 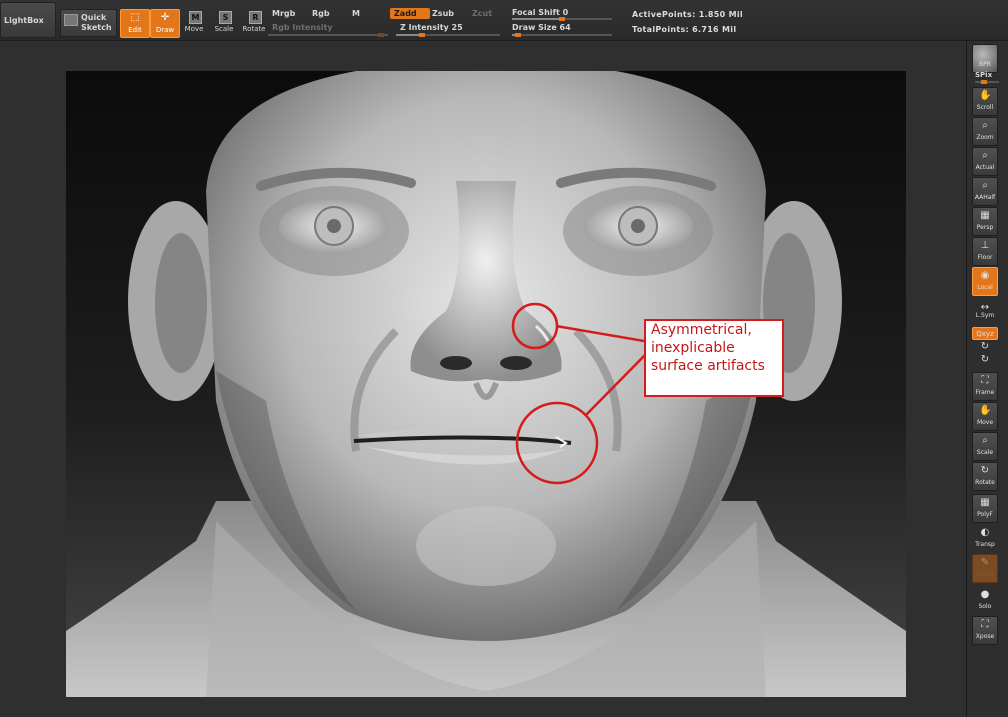 I want to click on spix-slider, so click(x=987, y=82).